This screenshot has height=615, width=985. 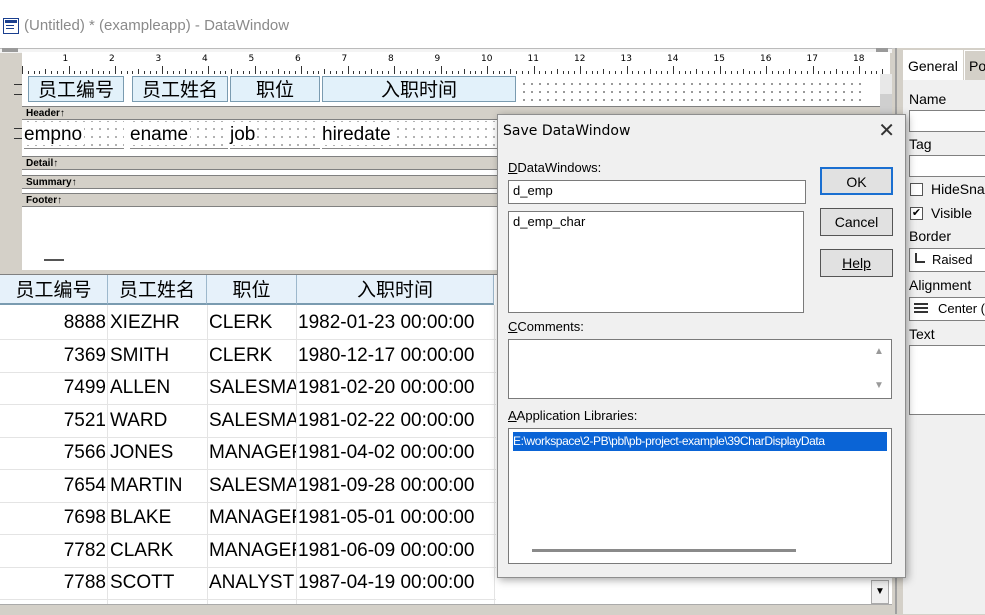 What do you see at coordinates (947, 380) in the screenshot?
I see `text-field` at bounding box center [947, 380].